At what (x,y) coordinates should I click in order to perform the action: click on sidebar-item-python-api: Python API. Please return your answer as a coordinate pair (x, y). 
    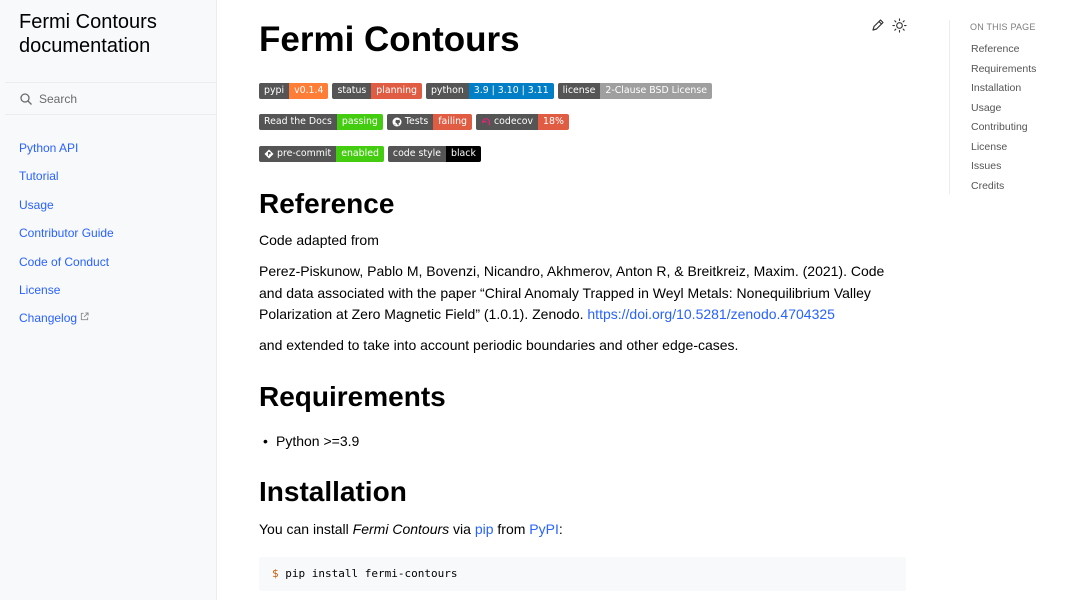
    Looking at the image, I should click on (66, 154).